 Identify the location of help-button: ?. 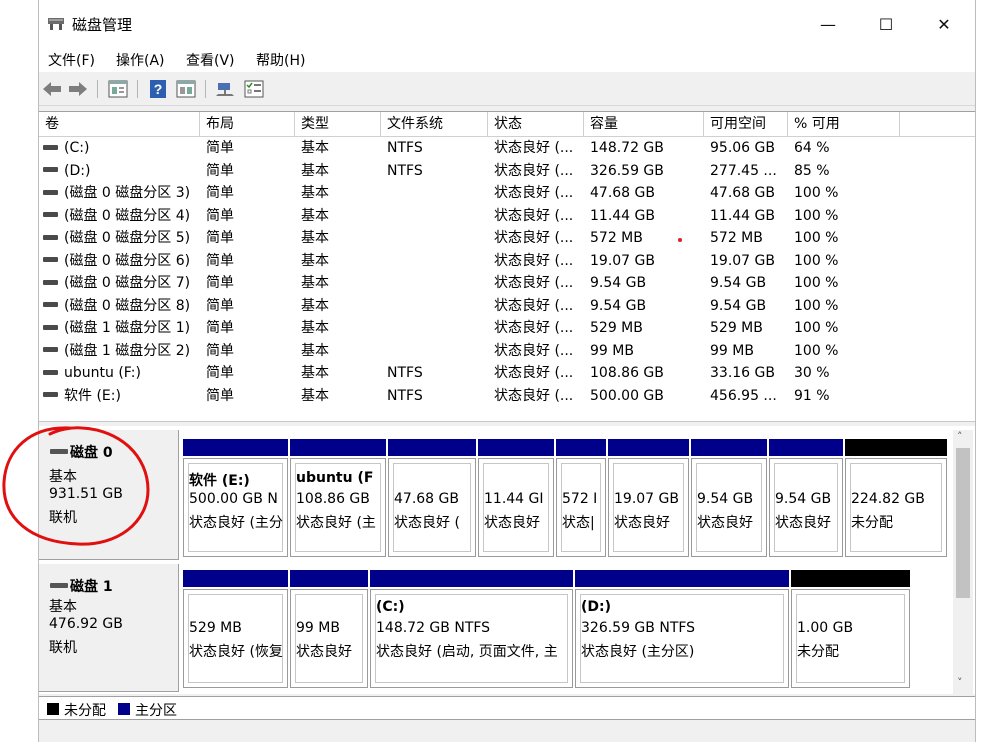
(158, 89).